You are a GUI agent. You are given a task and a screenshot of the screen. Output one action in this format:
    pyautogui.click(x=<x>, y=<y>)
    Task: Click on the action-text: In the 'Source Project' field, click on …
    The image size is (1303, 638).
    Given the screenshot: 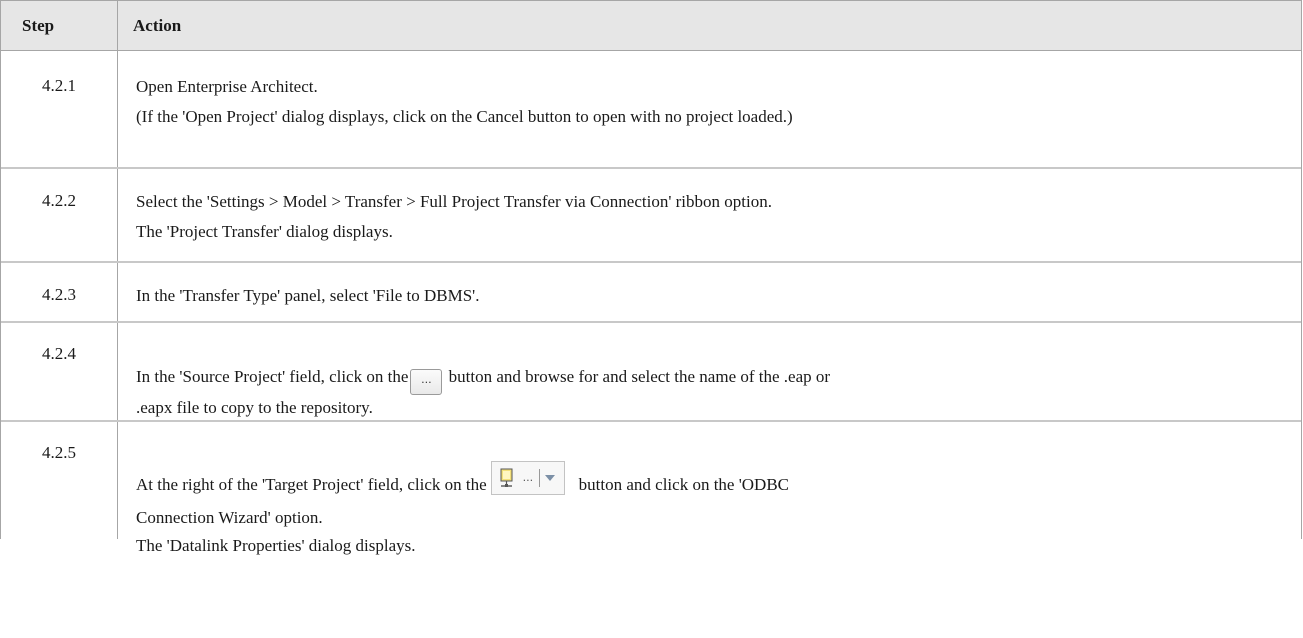 What is the action you would take?
    pyautogui.click(x=708, y=381)
    